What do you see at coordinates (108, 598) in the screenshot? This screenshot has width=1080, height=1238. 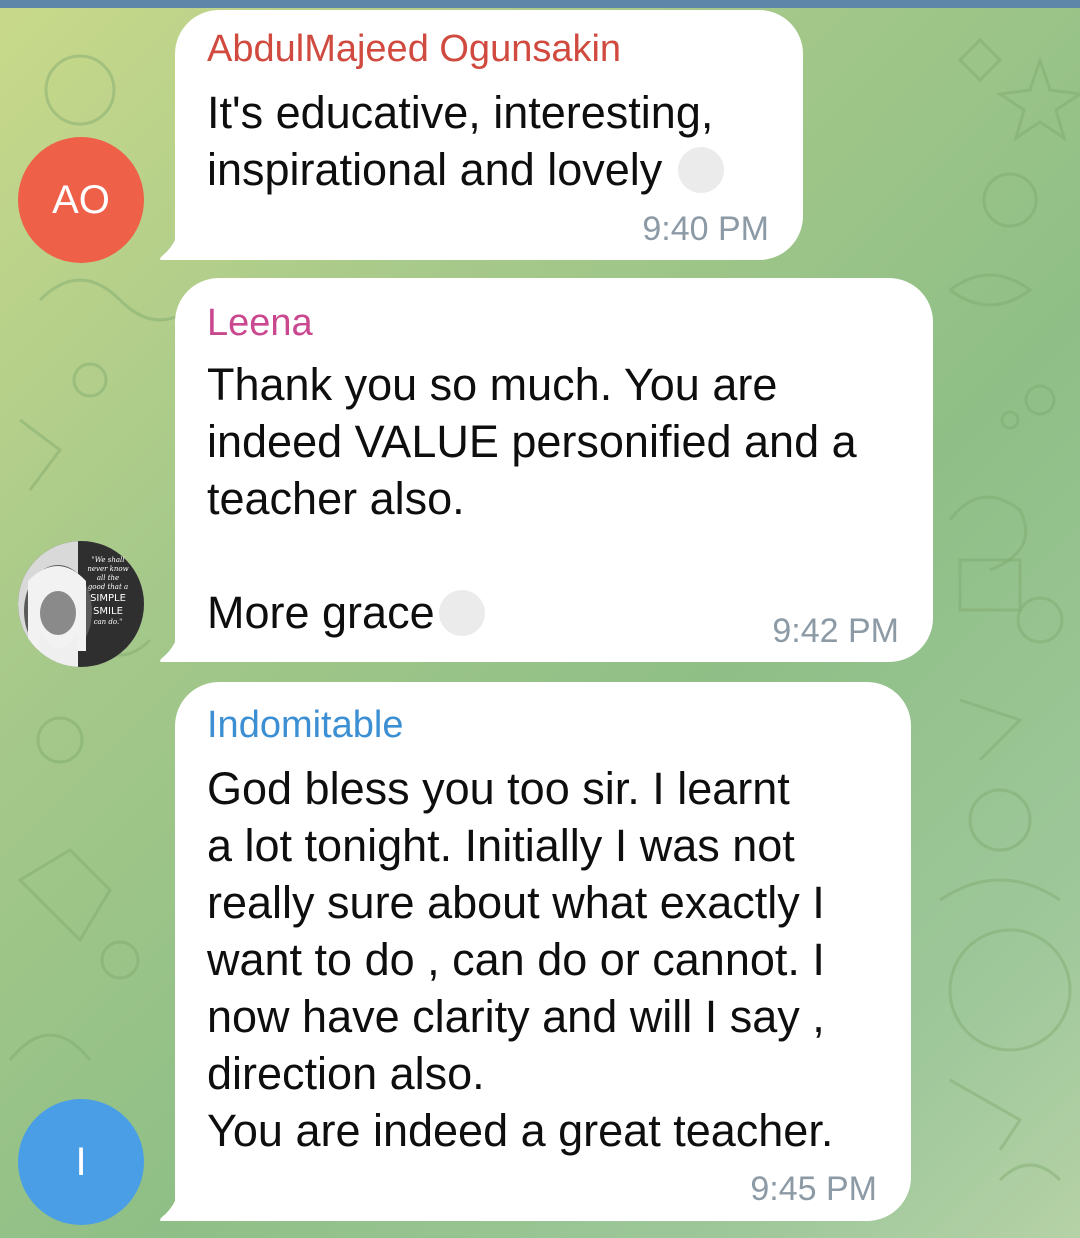 I see `quote-line: SIMPLE` at bounding box center [108, 598].